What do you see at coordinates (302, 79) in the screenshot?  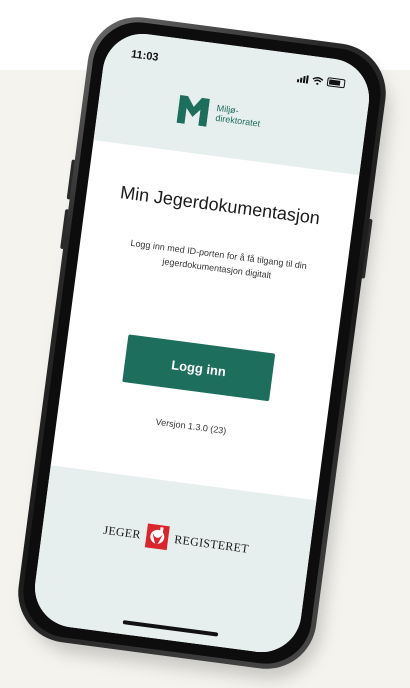 I see `signal-icon` at bounding box center [302, 79].